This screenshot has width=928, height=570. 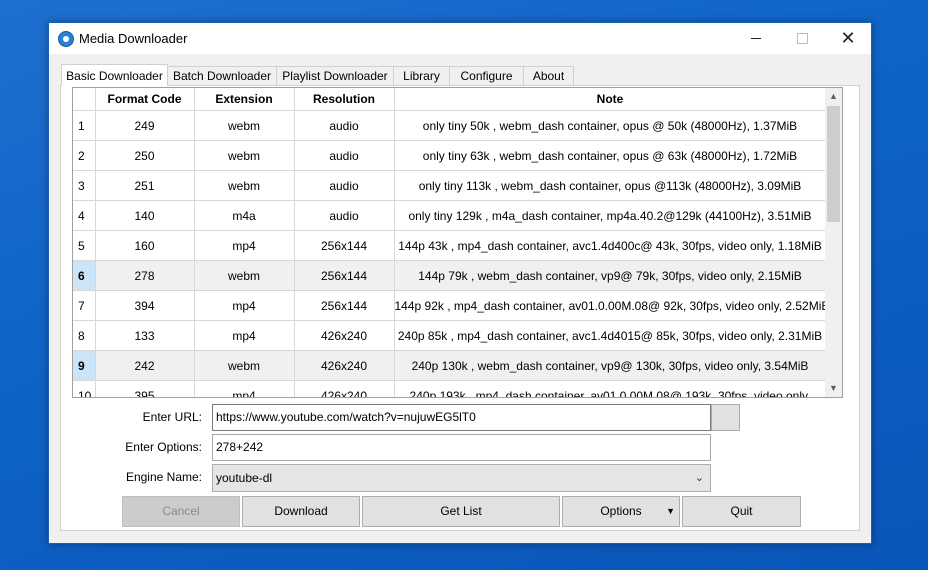 I want to click on corner-header, so click(x=84, y=99).